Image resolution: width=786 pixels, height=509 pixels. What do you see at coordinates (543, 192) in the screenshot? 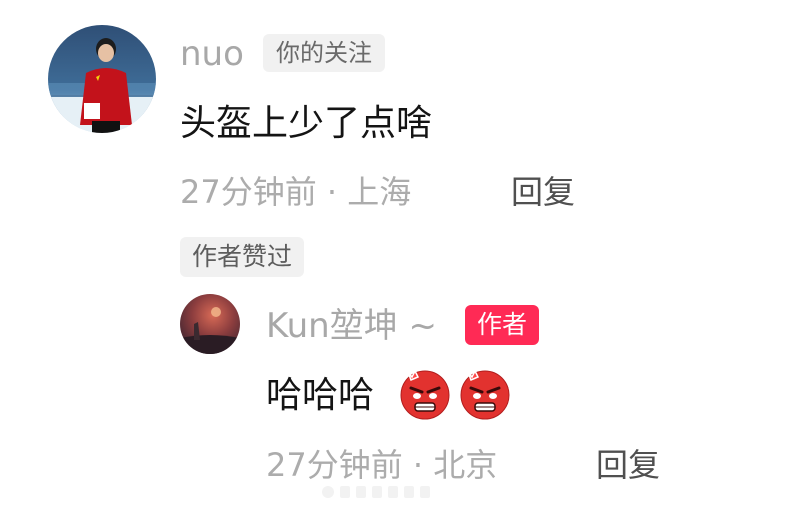
I see `comment-reply-button: 回复` at bounding box center [543, 192].